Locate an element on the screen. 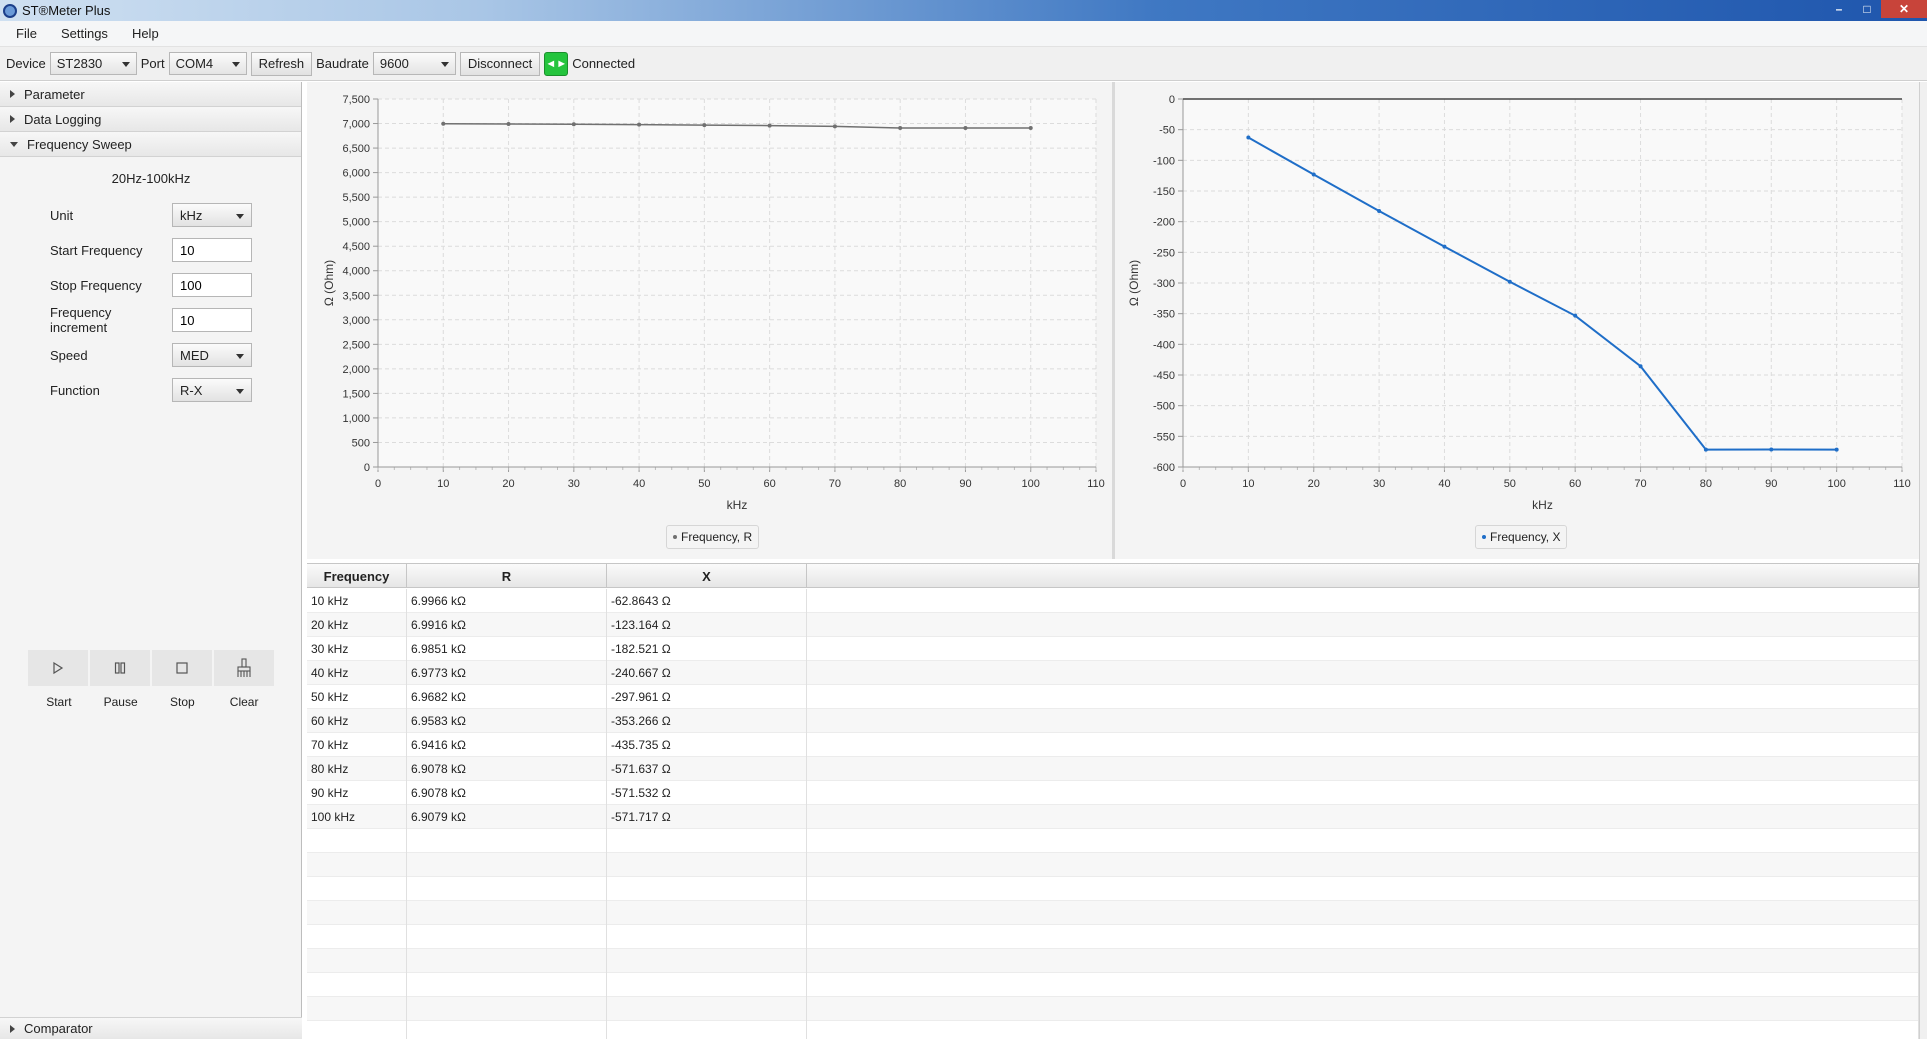 The width and height of the screenshot is (1927, 1039). y-tick-label: 3,500 is located at coordinates (356, 296).